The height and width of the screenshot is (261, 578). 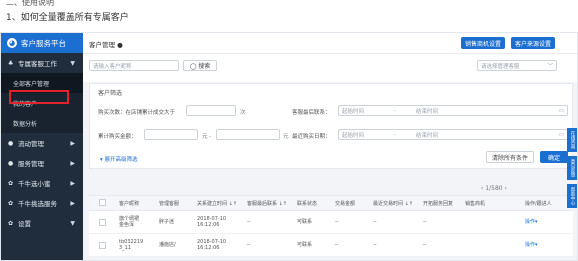 What do you see at coordinates (110, 93) in the screenshot?
I see `filter-panel-title: 客户筛选` at bounding box center [110, 93].